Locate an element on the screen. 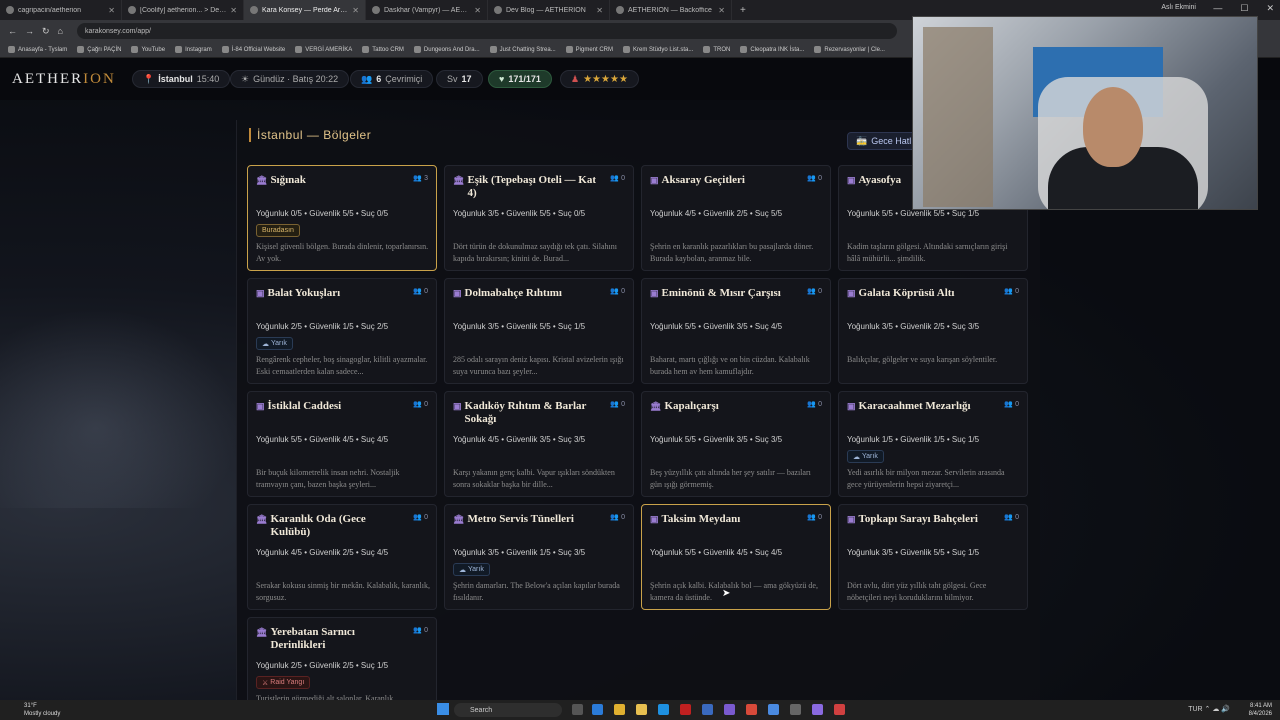 This screenshot has width=1280, height=720. location-pin-icon: 📍 is located at coordinates (149, 78).